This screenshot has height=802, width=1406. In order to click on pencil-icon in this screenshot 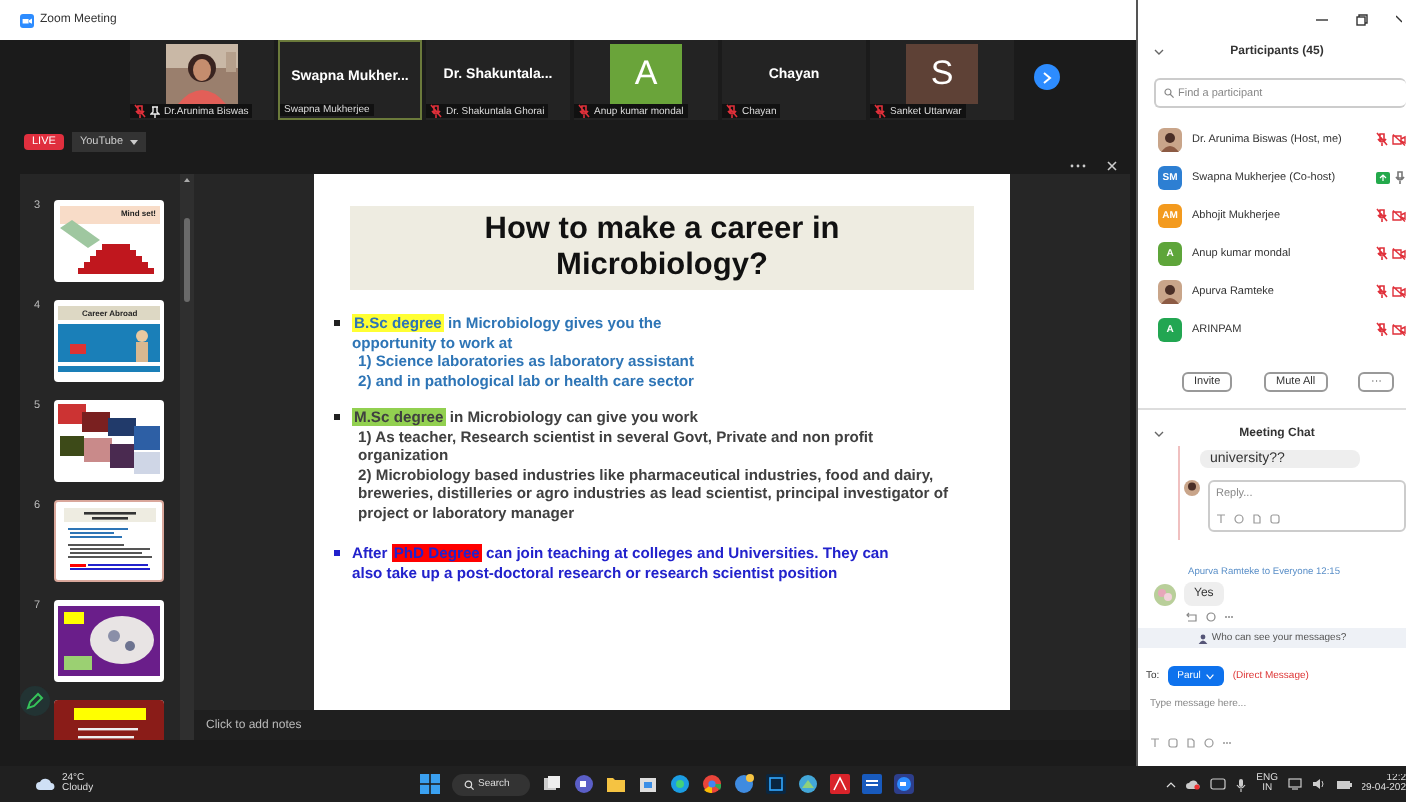, I will do `click(35, 701)`.